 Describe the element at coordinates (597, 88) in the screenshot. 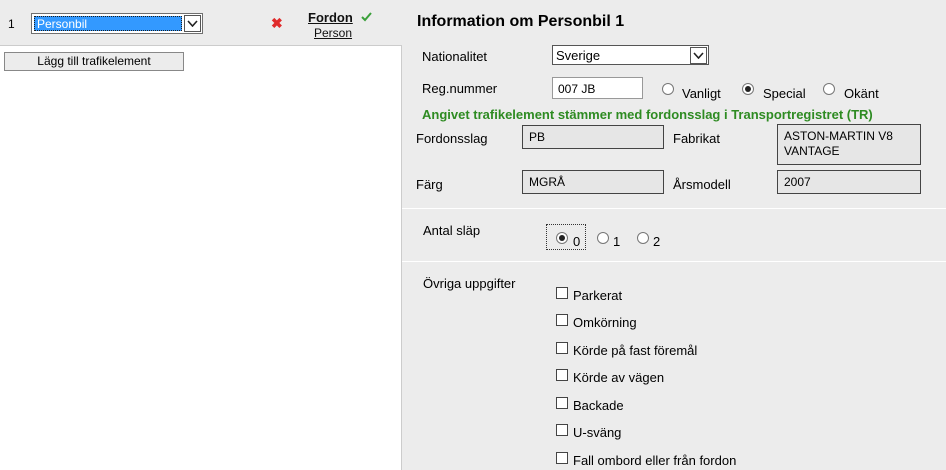

I see `regnummer-input: 007 JB` at that location.